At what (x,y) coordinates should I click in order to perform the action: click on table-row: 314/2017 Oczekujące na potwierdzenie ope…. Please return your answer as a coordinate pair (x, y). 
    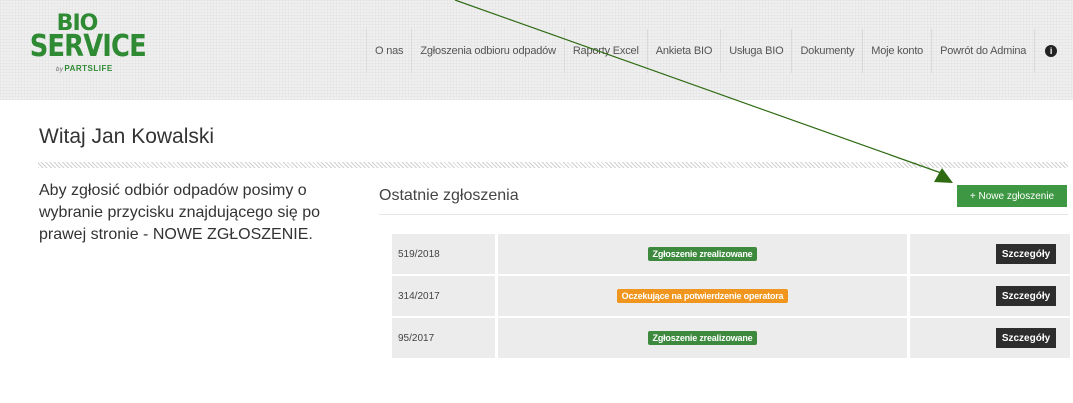
    Looking at the image, I should click on (731, 296).